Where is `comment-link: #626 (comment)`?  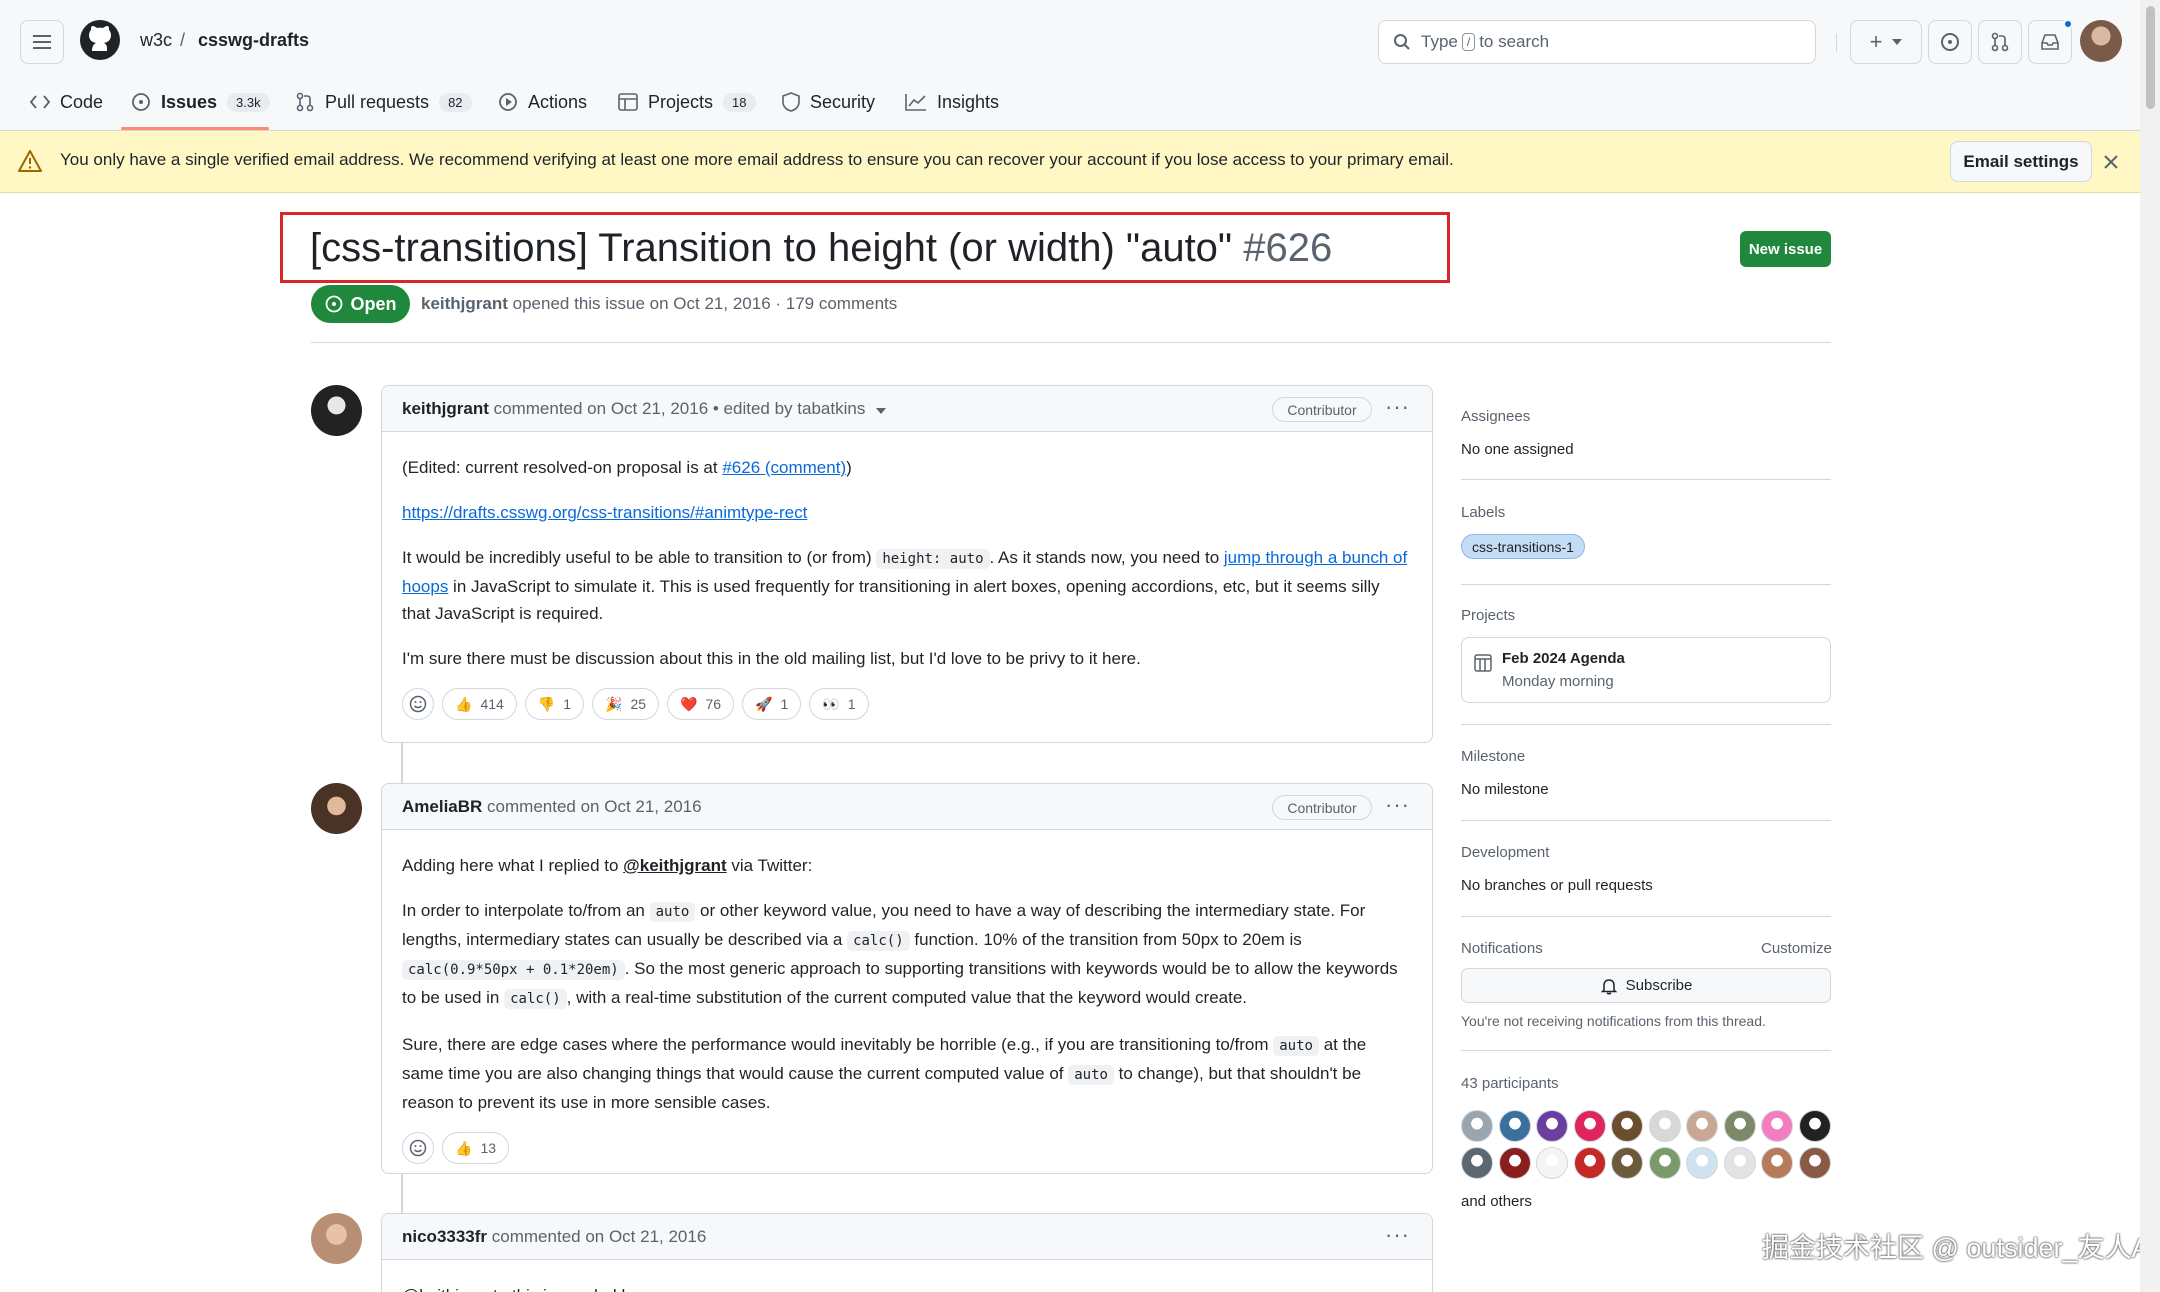 comment-link: #626 (comment) is located at coordinates (784, 467).